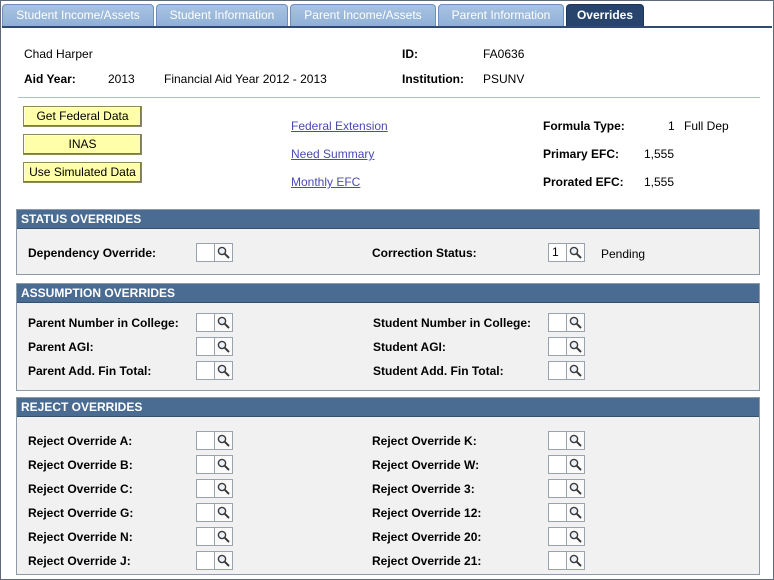 The width and height of the screenshot is (774, 580). What do you see at coordinates (80, 537) in the screenshot?
I see `reject-override-n-label: Reject Override N:` at bounding box center [80, 537].